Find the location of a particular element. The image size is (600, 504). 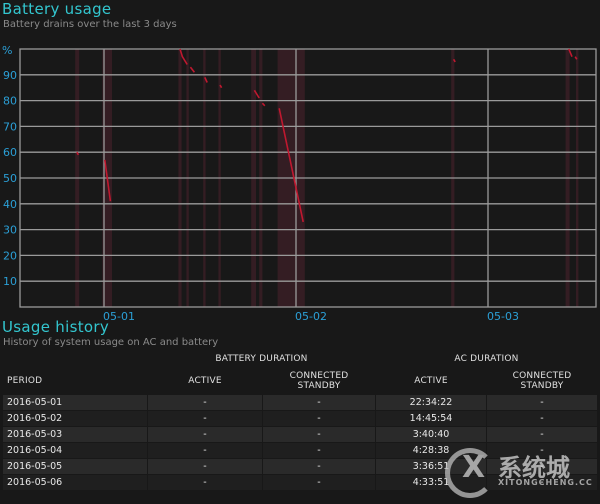

cell-period: 2016-05-02 is located at coordinates (75, 418).